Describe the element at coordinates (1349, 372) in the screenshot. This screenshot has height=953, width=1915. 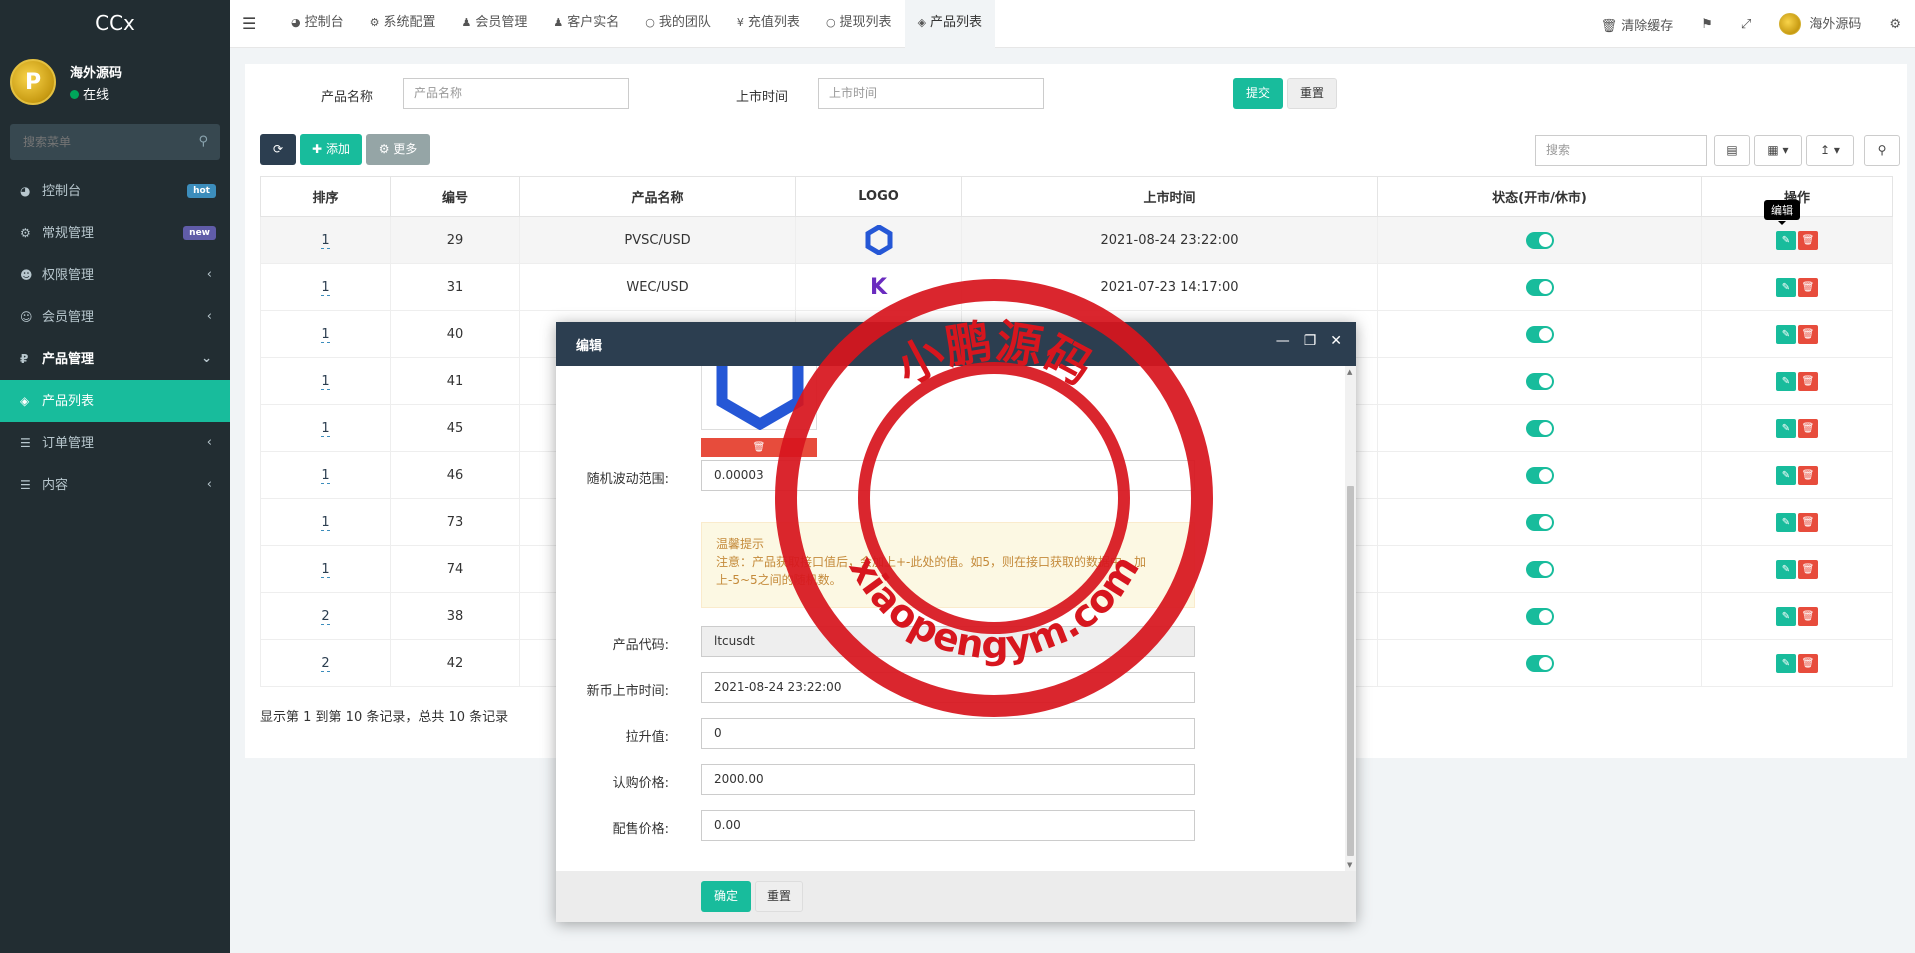
I see `scroll-up-icon: ▲` at that location.